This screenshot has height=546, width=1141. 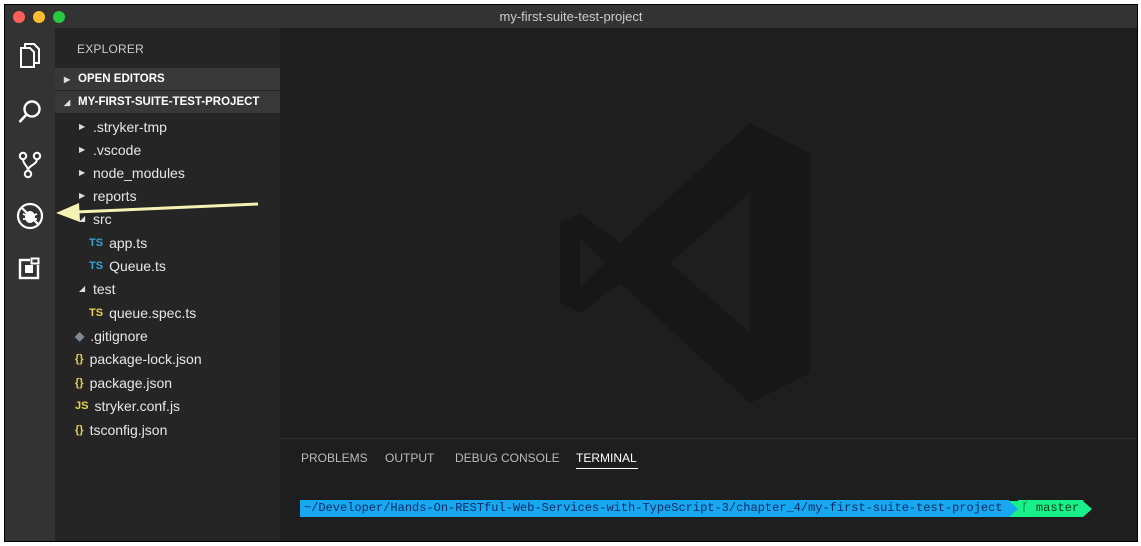 What do you see at coordinates (177, 382) in the screenshot?
I see `tree-item-package-json: {} package.json` at bounding box center [177, 382].